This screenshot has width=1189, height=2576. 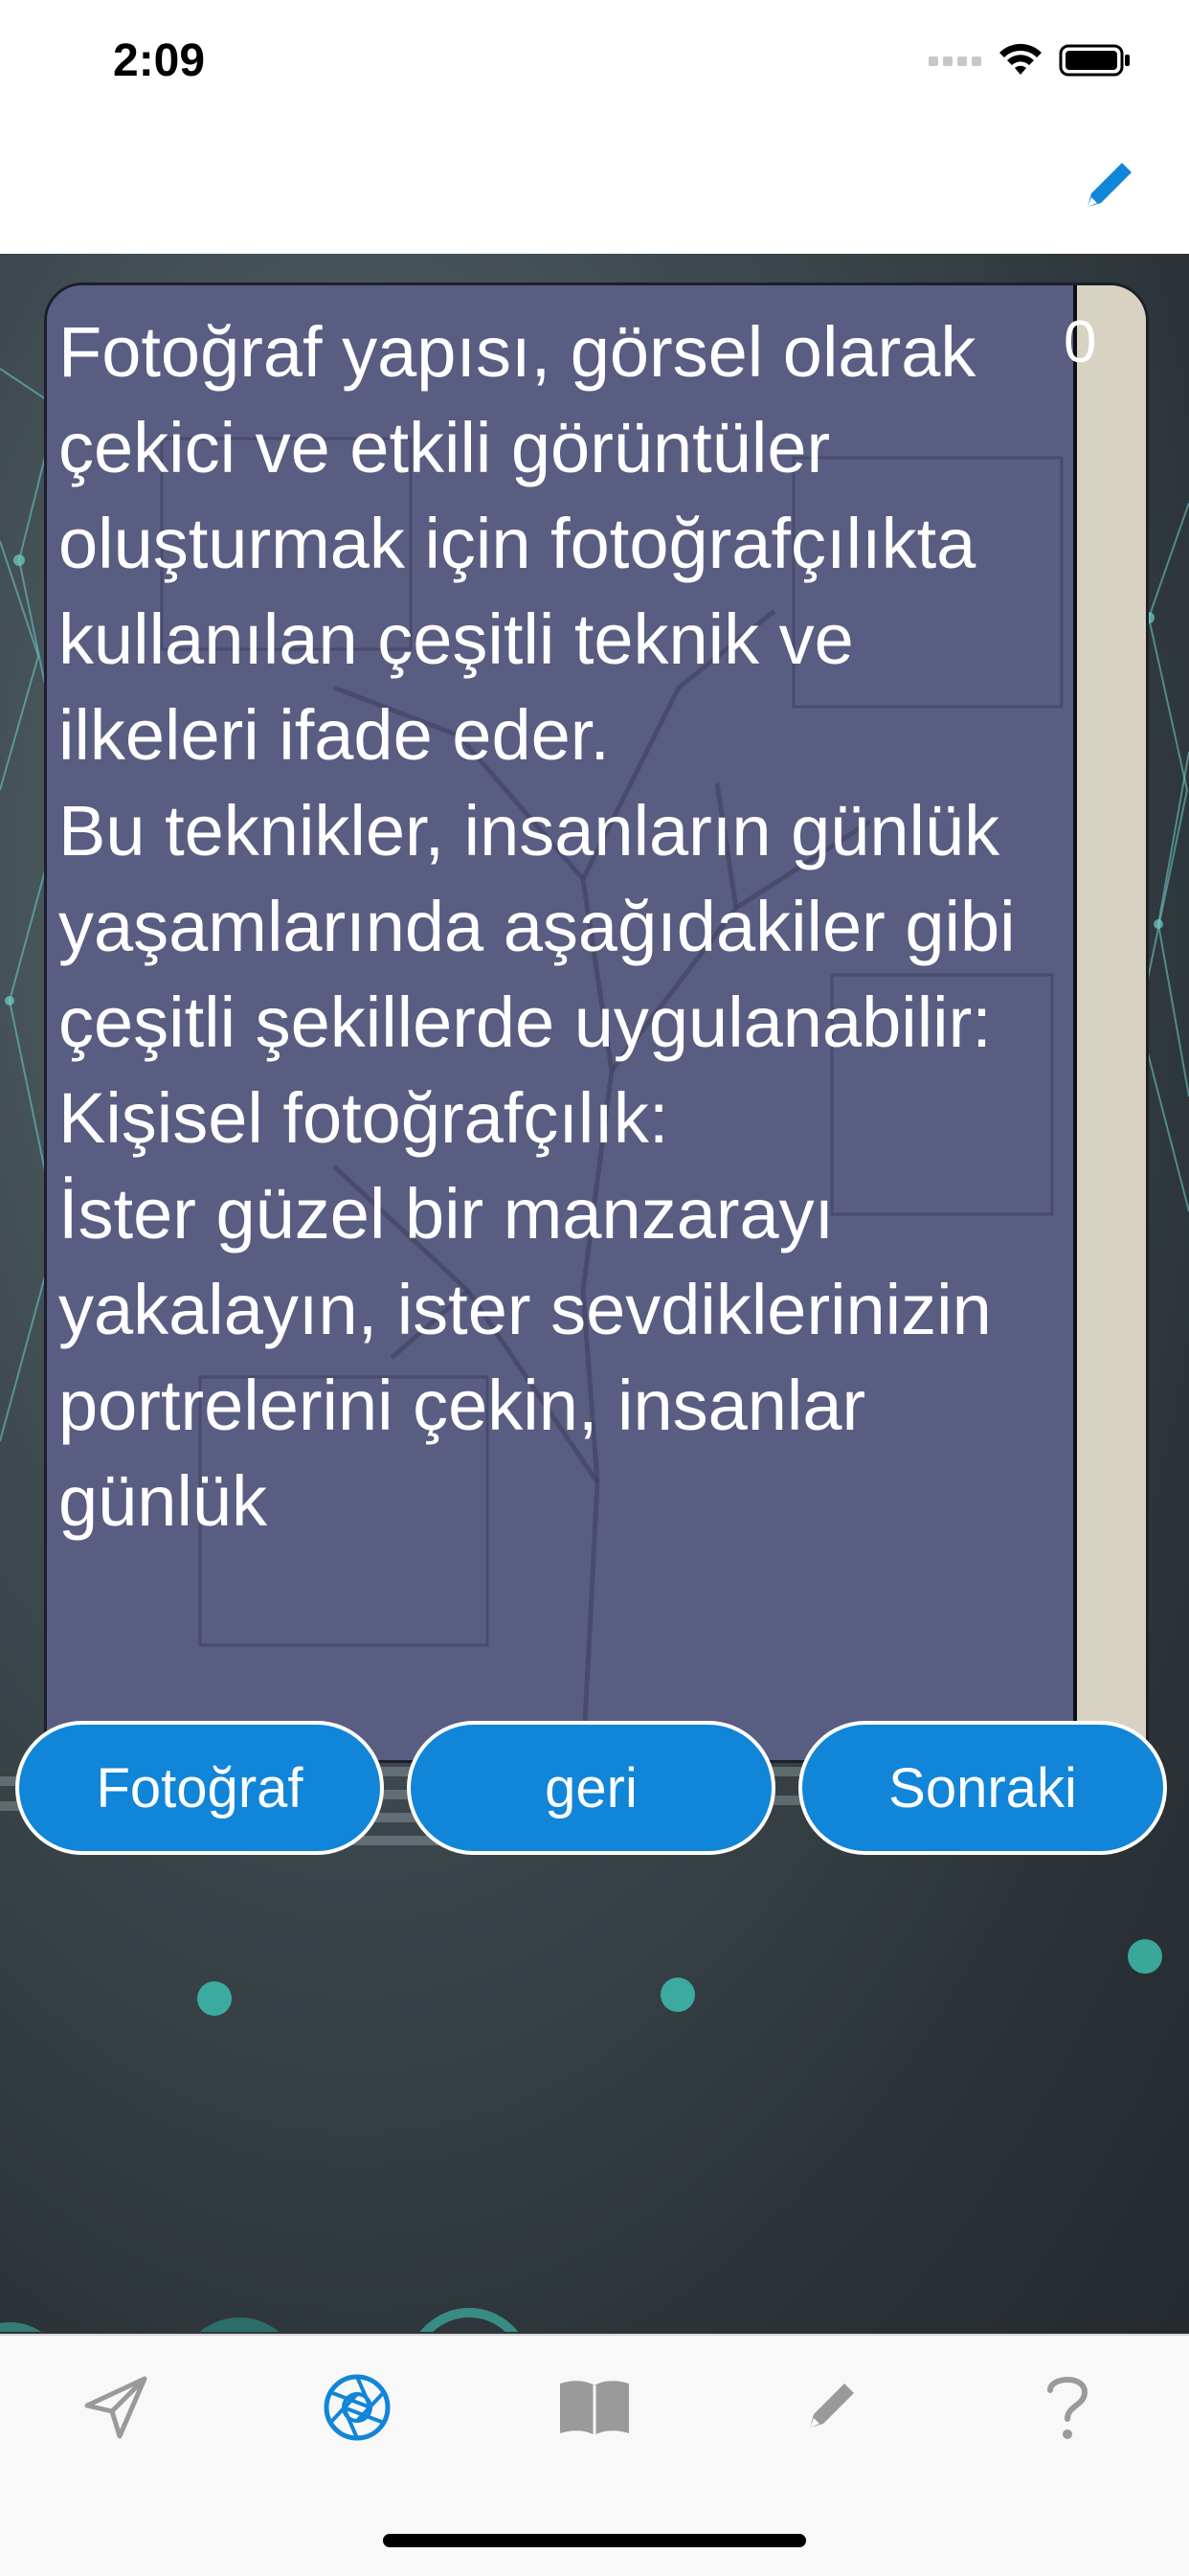 I want to click on status-indicators, so click(x=1030, y=60).